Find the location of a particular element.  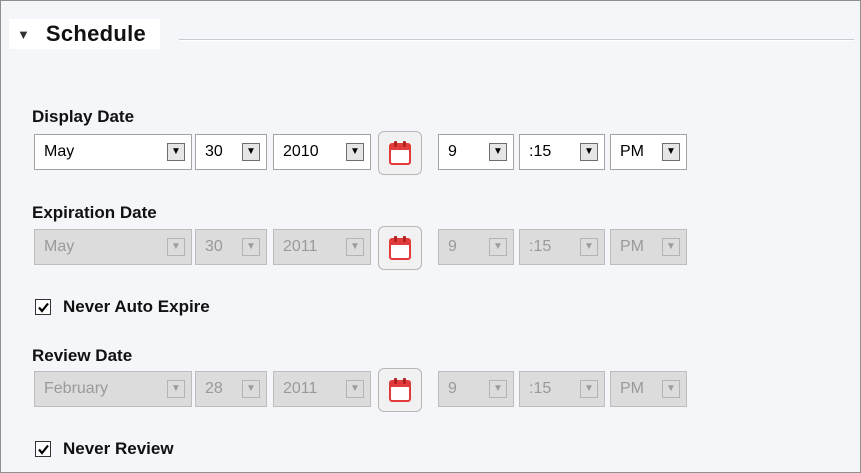

display-month-value: May is located at coordinates (59, 151).